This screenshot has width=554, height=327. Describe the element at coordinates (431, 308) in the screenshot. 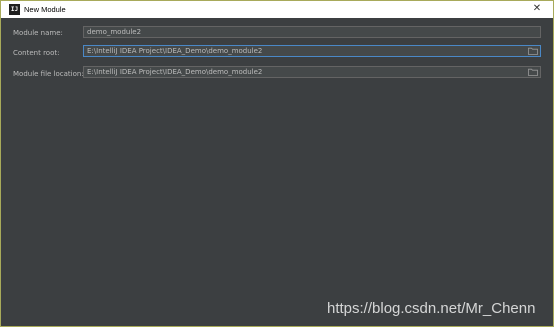

I see `watermark: https://blog.csdn.net/Mr_Chenn` at that location.